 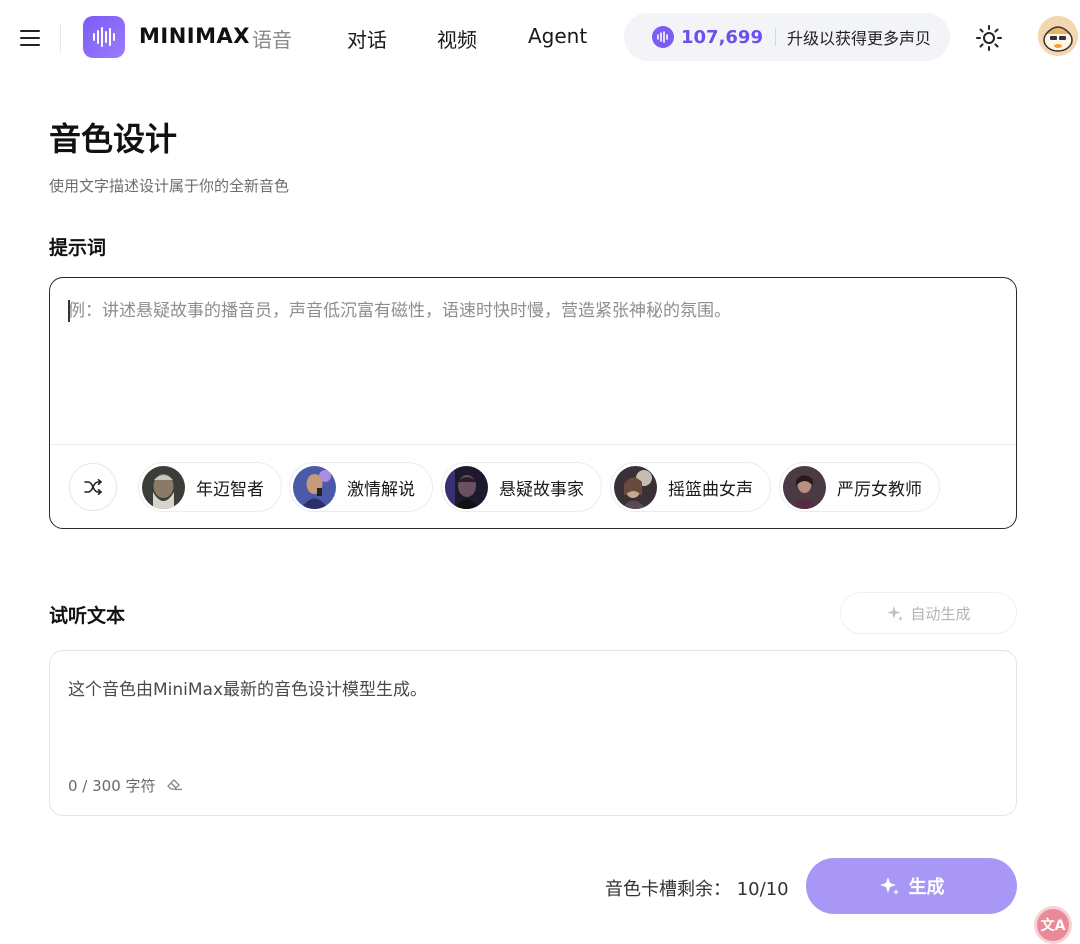 I want to click on prompt-input, so click(x=533, y=366).